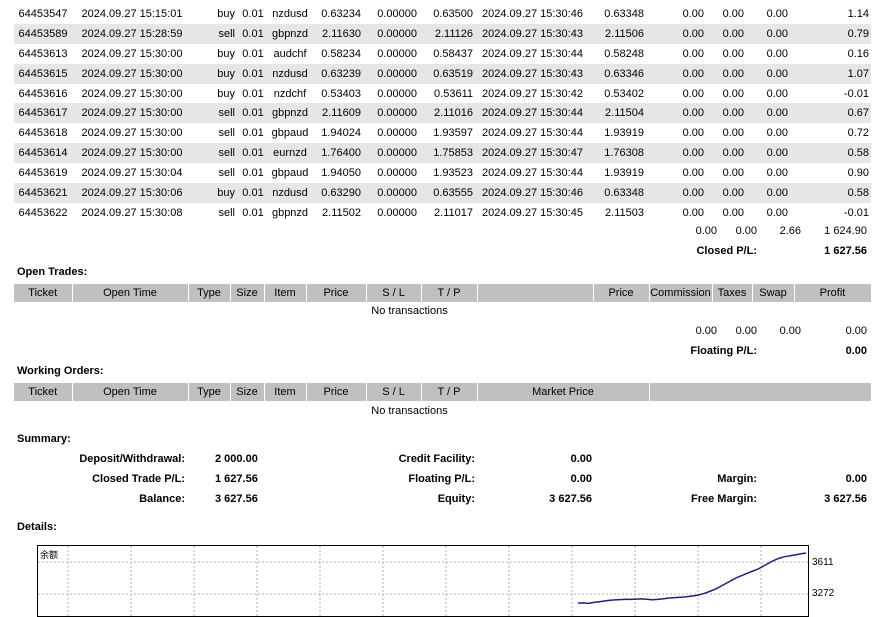 The height and width of the screenshot is (617, 889). Describe the element at coordinates (449, 392) in the screenshot. I see `column-header: T / P` at that location.